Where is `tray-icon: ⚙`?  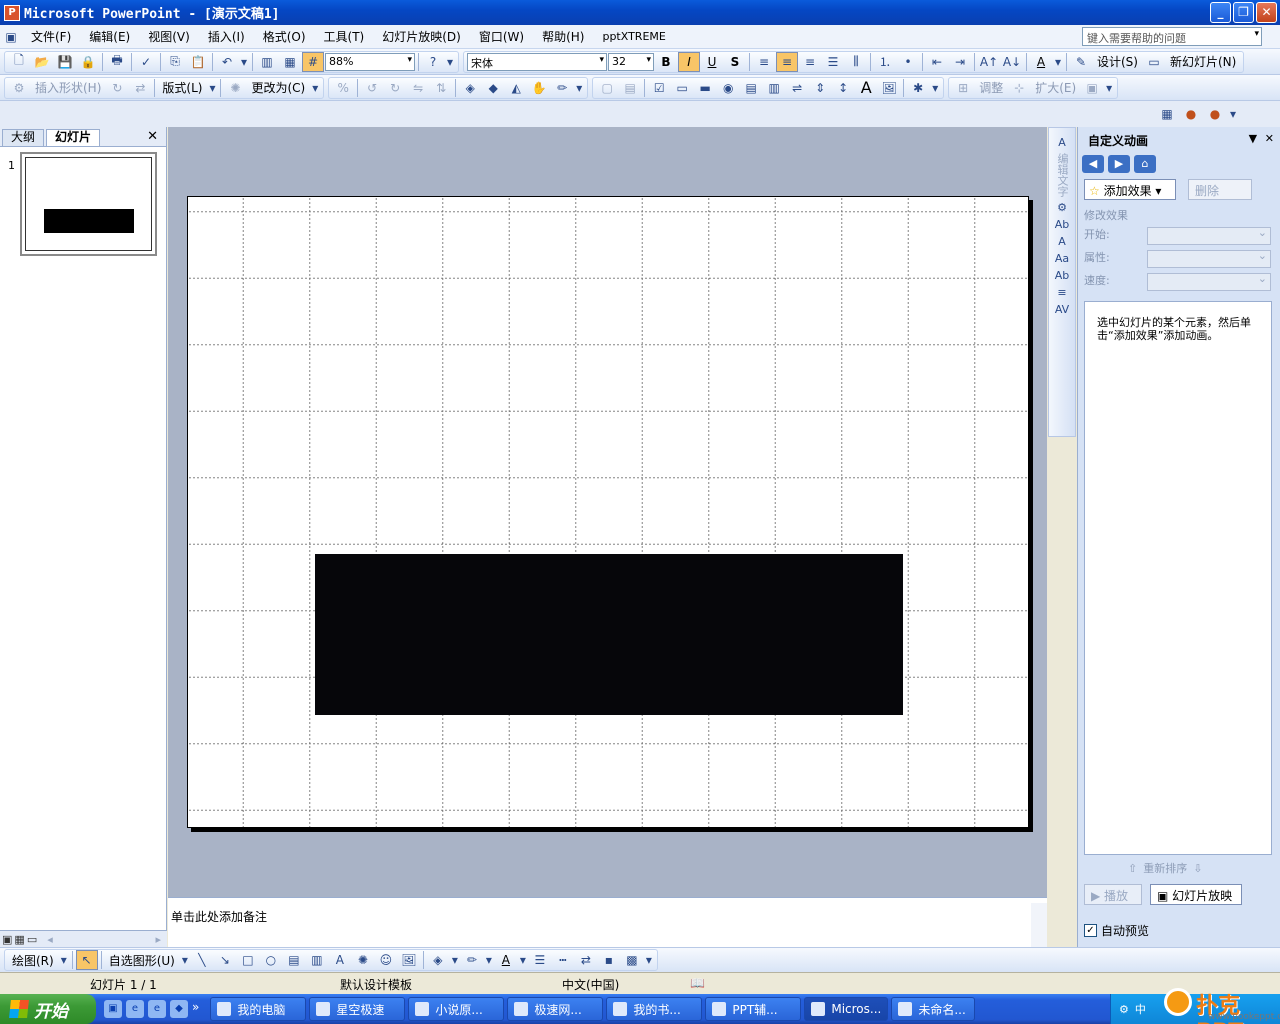 tray-icon: ⚙ is located at coordinates (1124, 1009).